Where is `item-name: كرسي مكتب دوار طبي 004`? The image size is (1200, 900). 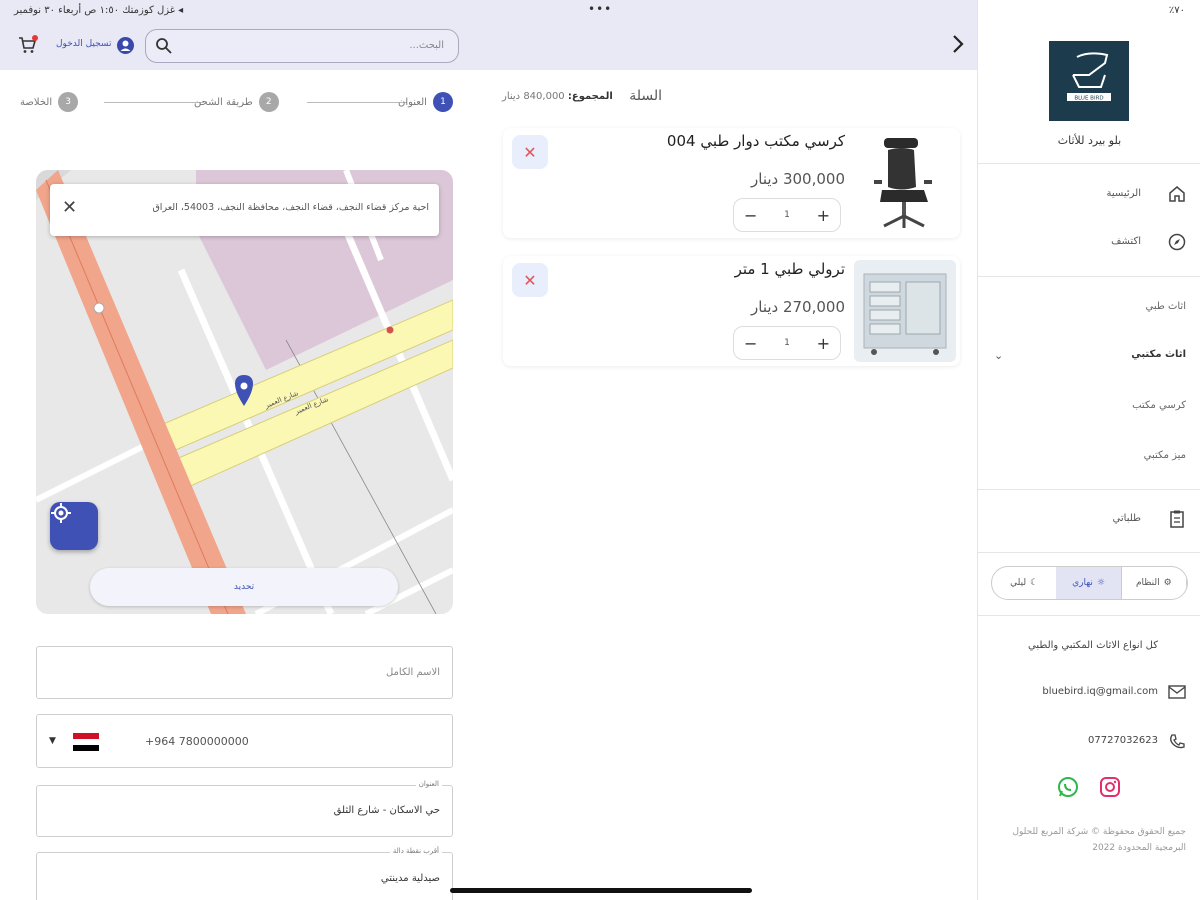 item-name: كرسي مكتب دوار طبي 004 is located at coordinates (755, 141).